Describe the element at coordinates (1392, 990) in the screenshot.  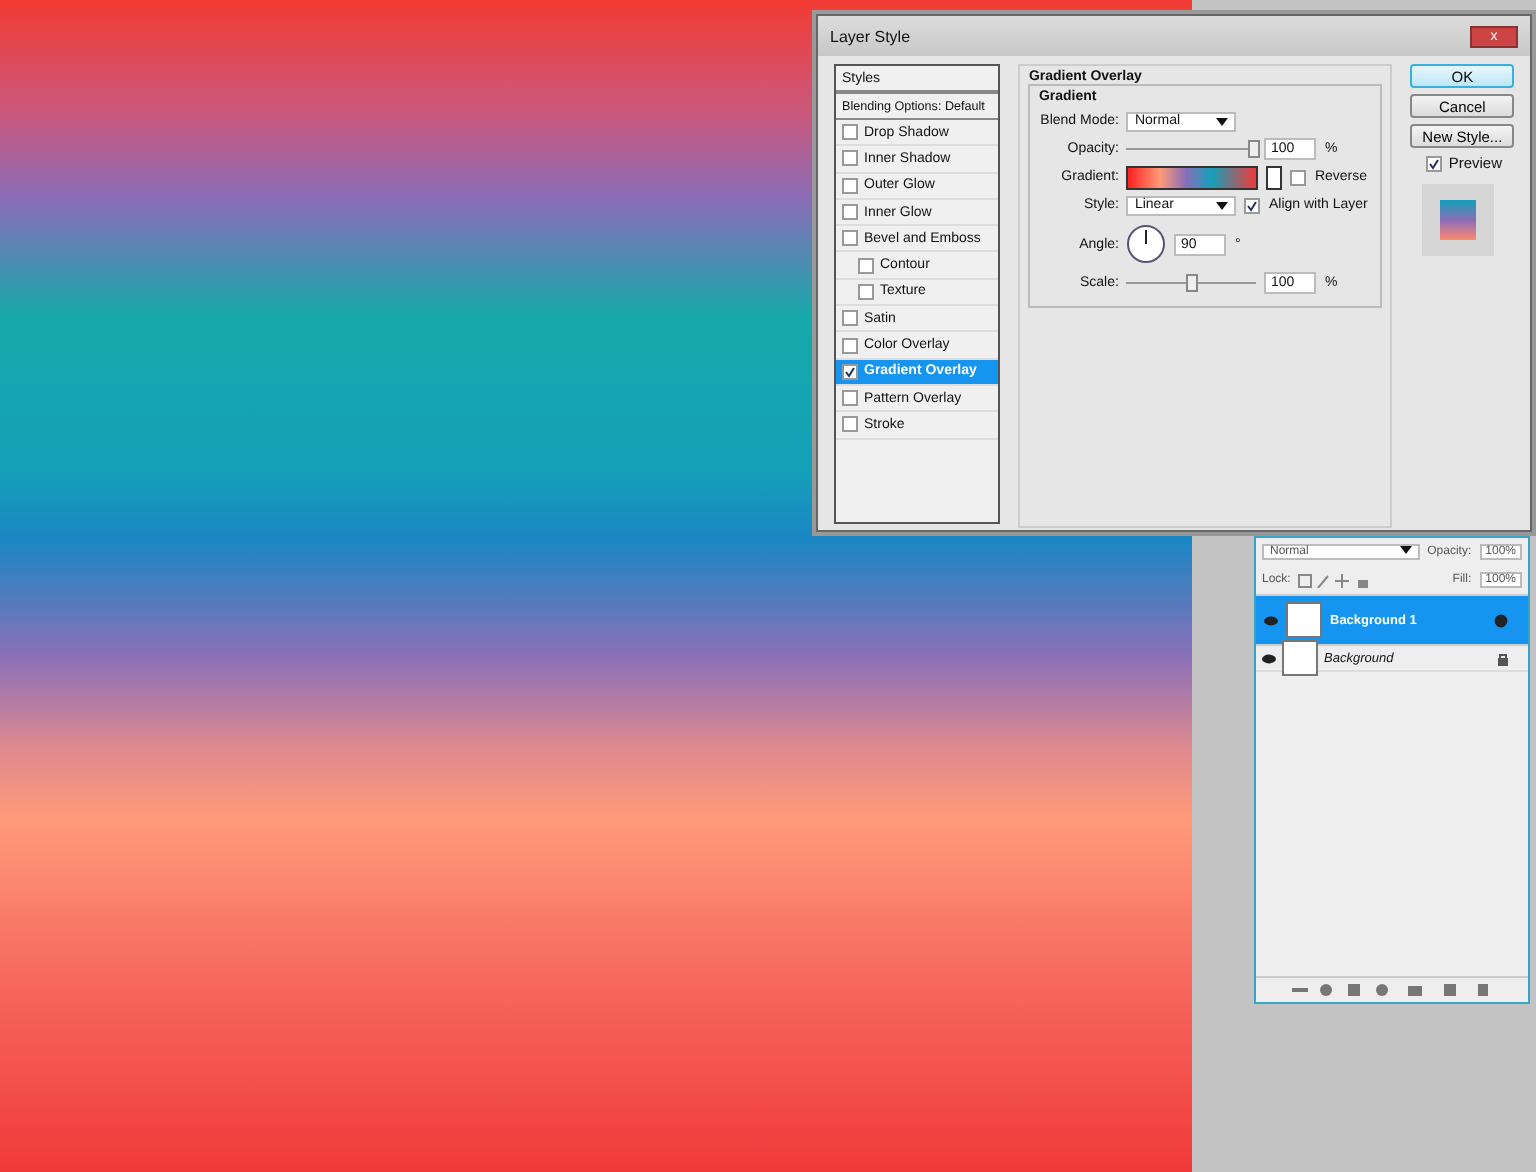
I see `layer-toolbar-icons` at that location.